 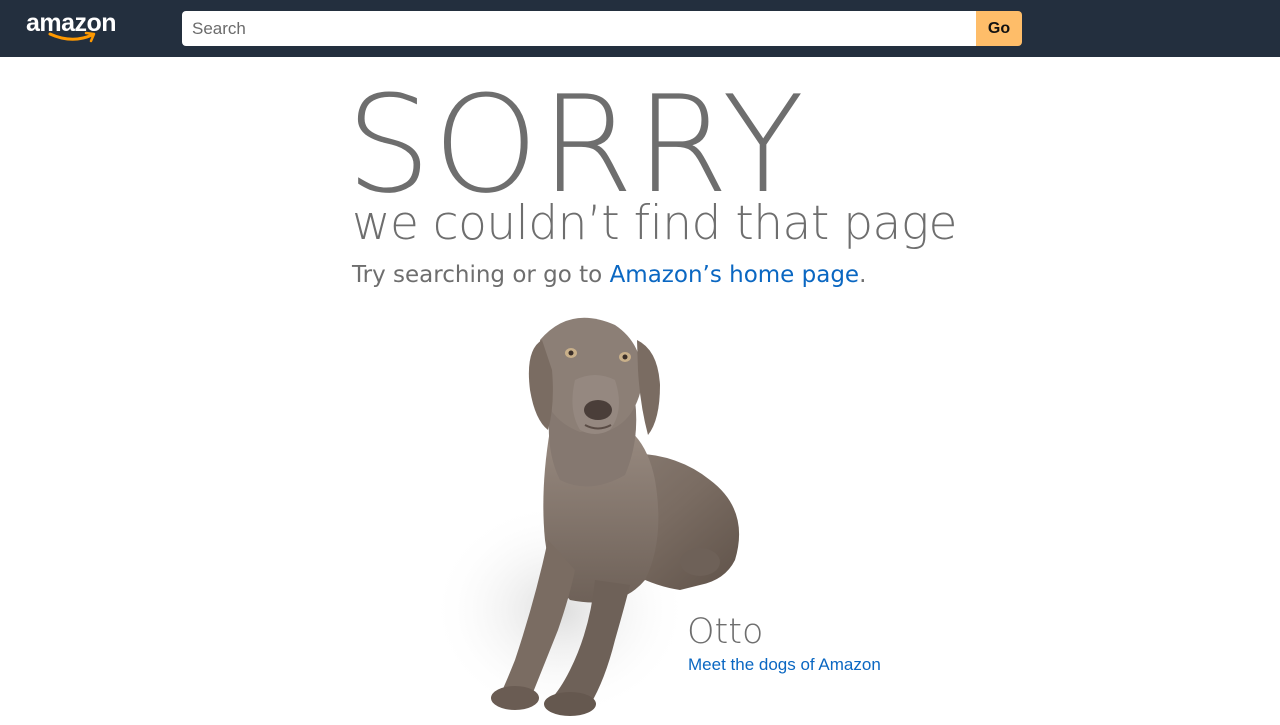 What do you see at coordinates (579, 28) in the screenshot?
I see `search-input` at bounding box center [579, 28].